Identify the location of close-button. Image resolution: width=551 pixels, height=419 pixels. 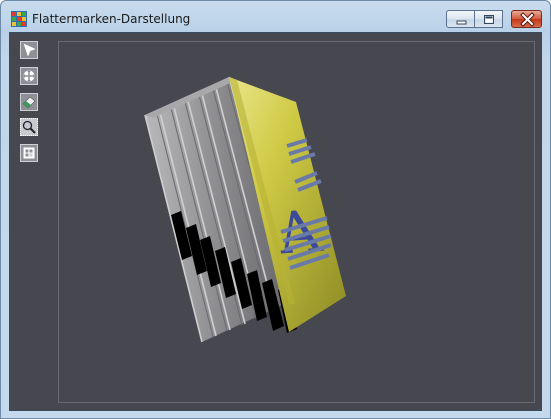
(526, 19).